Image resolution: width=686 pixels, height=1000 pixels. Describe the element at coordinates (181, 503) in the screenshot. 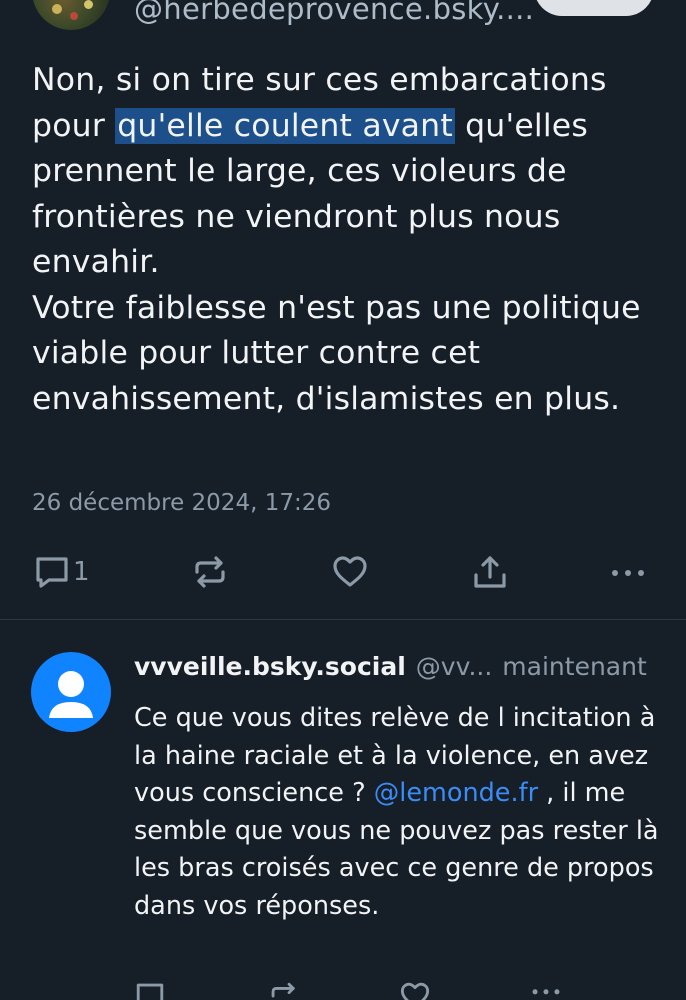

I see `post-timestamp: 26 décembre 2024, 17:26` at that location.